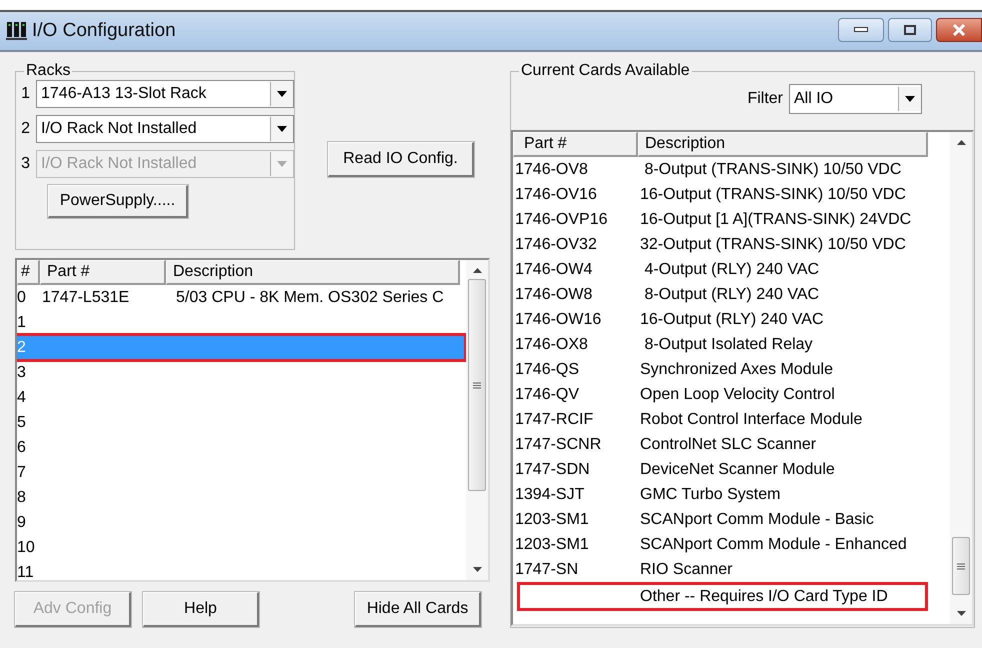 Image resolution: width=982 pixels, height=648 pixels. I want to click on minimize-icon, so click(861, 30).